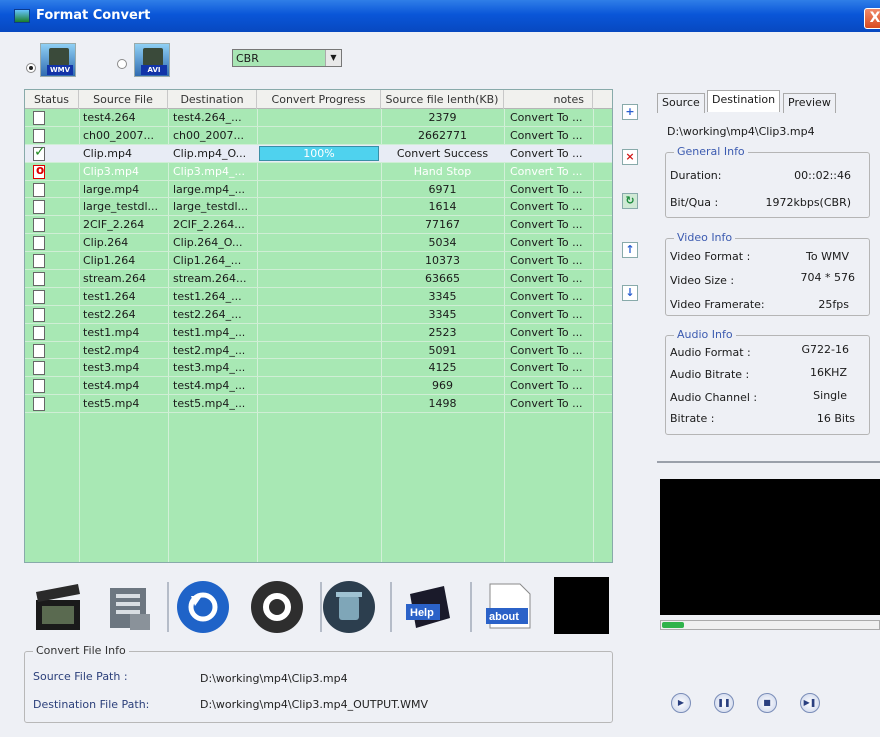 The height and width of the screenshot is (737, 880). What do you see at coordinates (111, 386) in the screenshot?
I see `source-file-cell: test4.mp4` at bounding box center [111, 386].